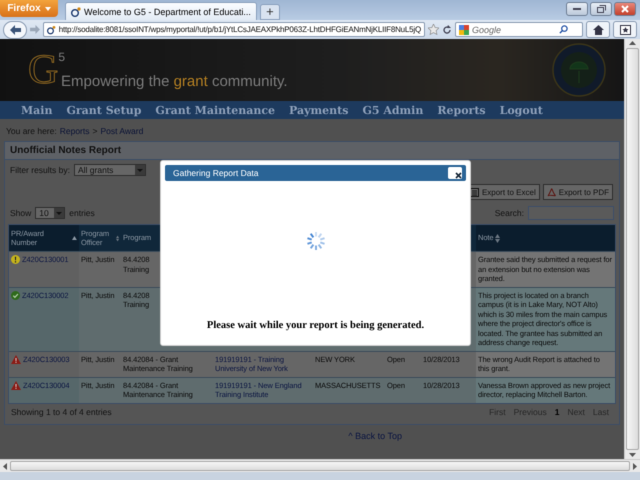 This screenshot has width=640, height=480. I want to click on vertical-scrollbar, so click(632, 249).